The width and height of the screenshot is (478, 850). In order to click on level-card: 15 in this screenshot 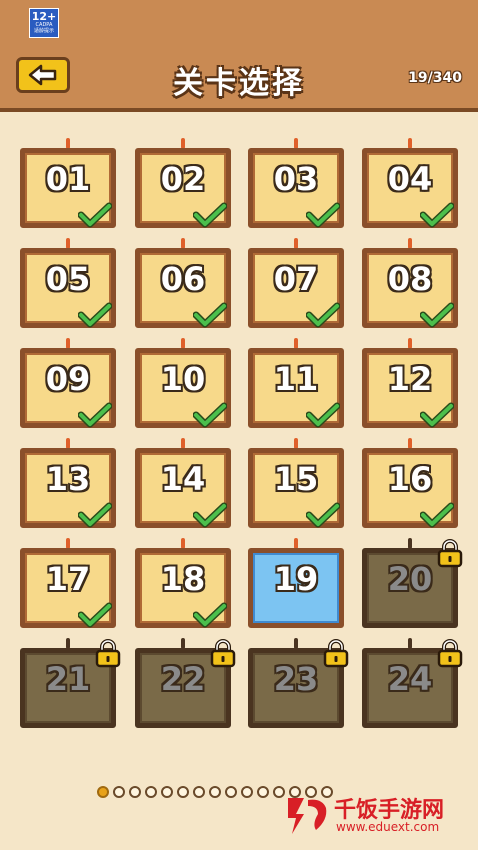, I will do `click(296, 484)`.